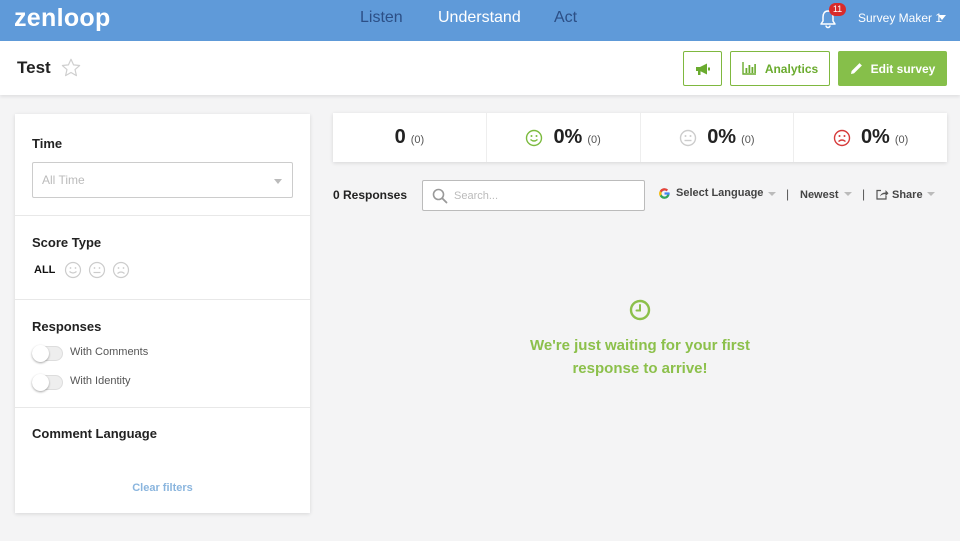  Describe the element at coordinates (688, 137) in the screenshot. I see `passive-neutral-icon` at that location.